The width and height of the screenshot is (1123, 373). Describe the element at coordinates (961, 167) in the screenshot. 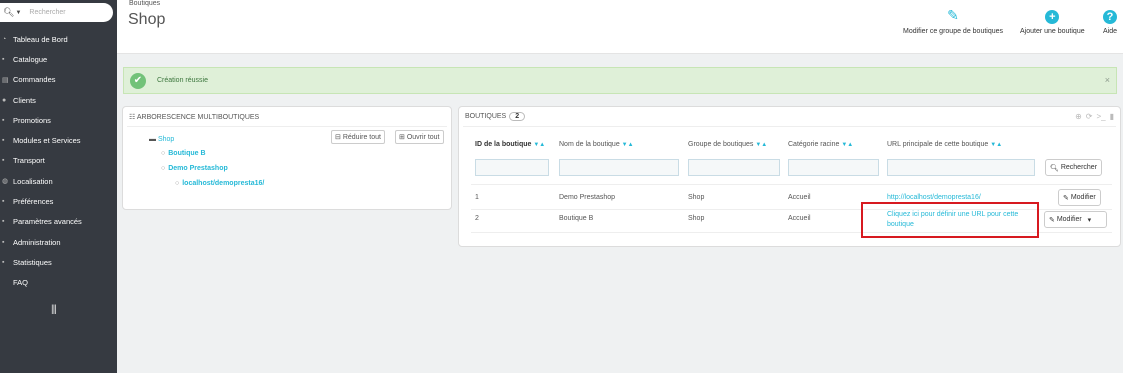

I see `filter-url-input` at that location.